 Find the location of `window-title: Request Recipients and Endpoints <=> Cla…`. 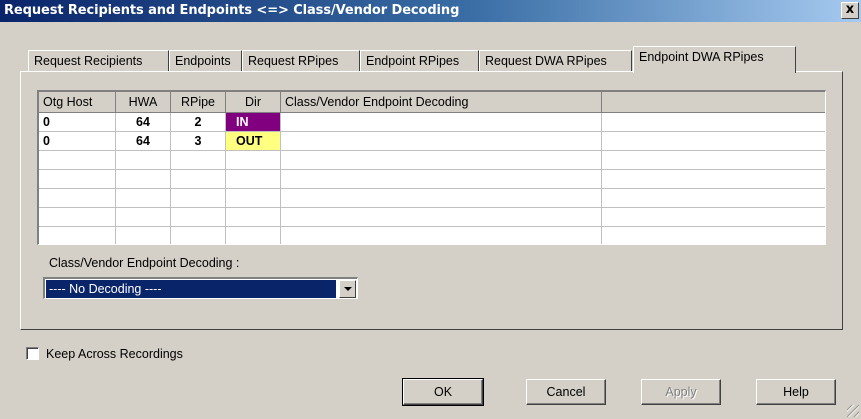

window-title: Request Recipients and Endpoints <=> Cla… is located at coordinates (232, 10).